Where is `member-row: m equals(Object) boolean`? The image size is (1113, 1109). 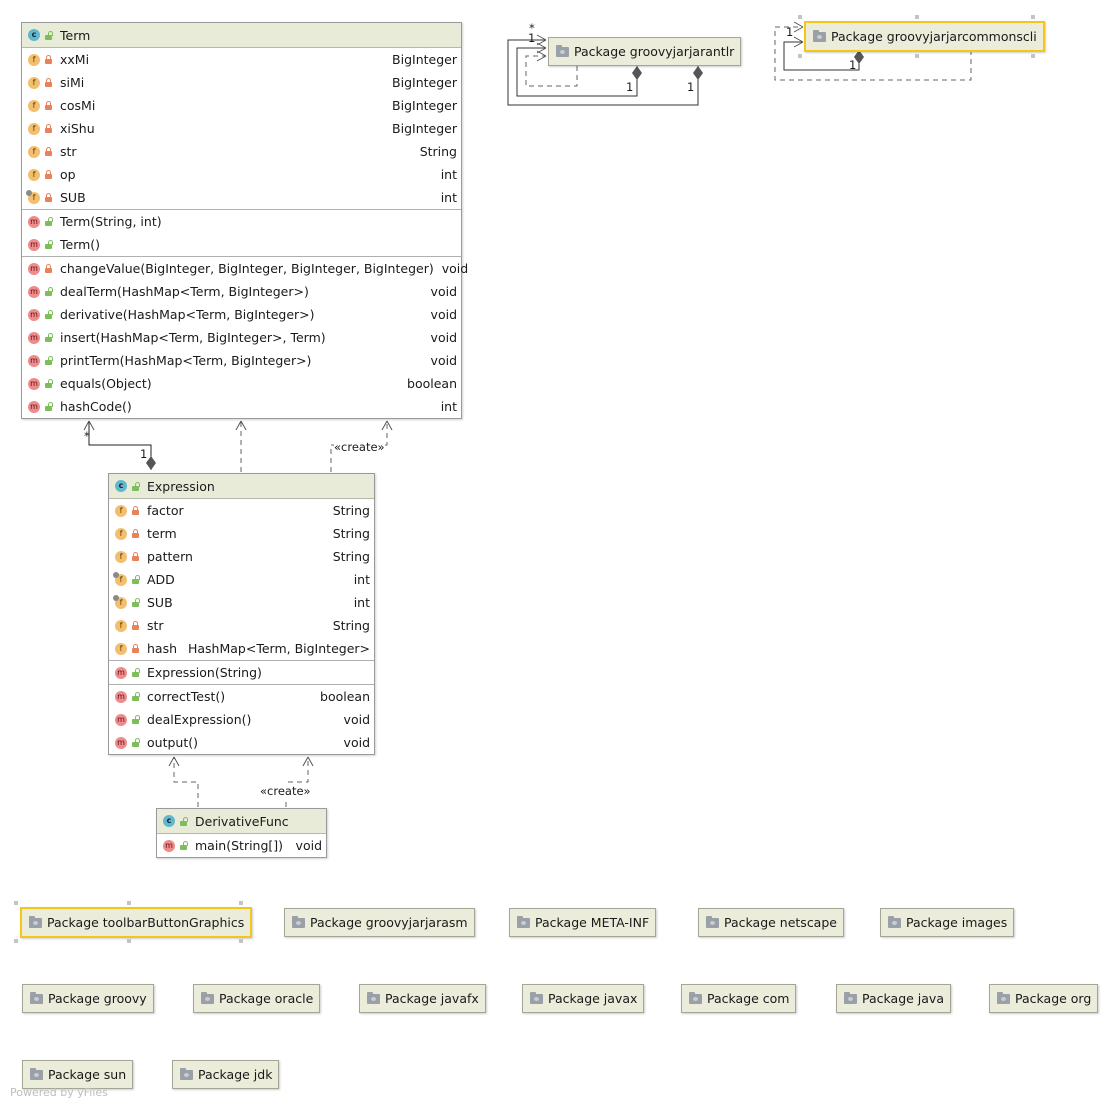
member-row: m equals(Object) boolean is located at coordinates (241, 383).